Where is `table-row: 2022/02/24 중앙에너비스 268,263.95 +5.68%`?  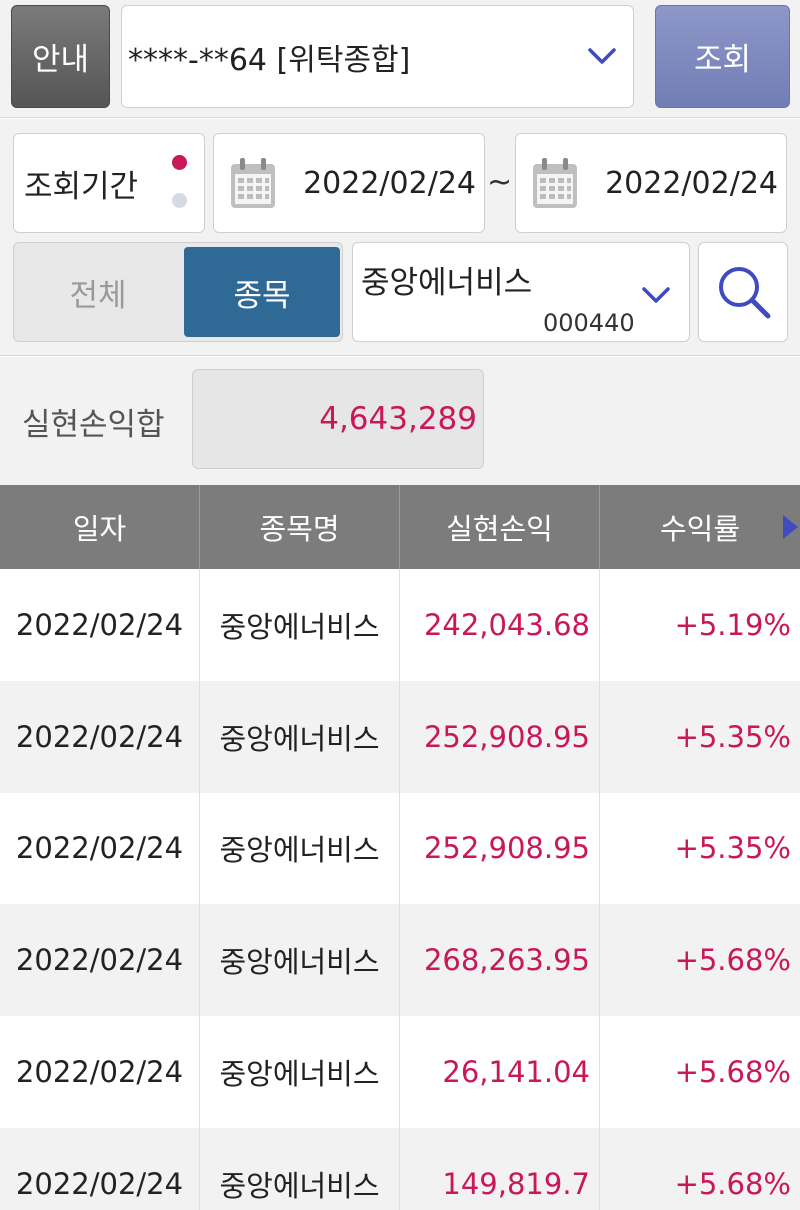 table-row: 2022/02/24 중앙에너비스 268,263.95 +5.68% is located at coordinates (400, 960).